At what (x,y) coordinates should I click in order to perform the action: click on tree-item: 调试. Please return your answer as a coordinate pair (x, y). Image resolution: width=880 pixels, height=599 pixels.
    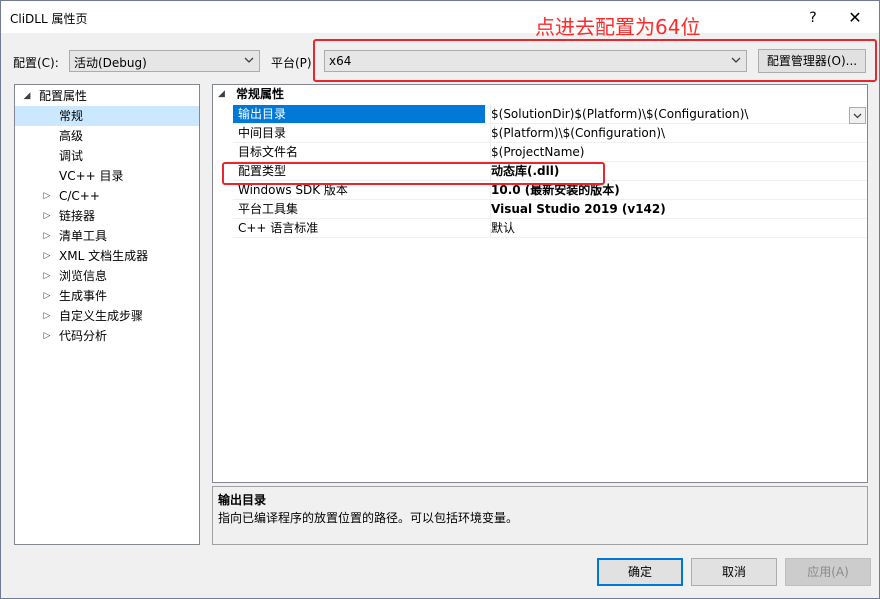
    Looking at the image, I should click on (107, 156).